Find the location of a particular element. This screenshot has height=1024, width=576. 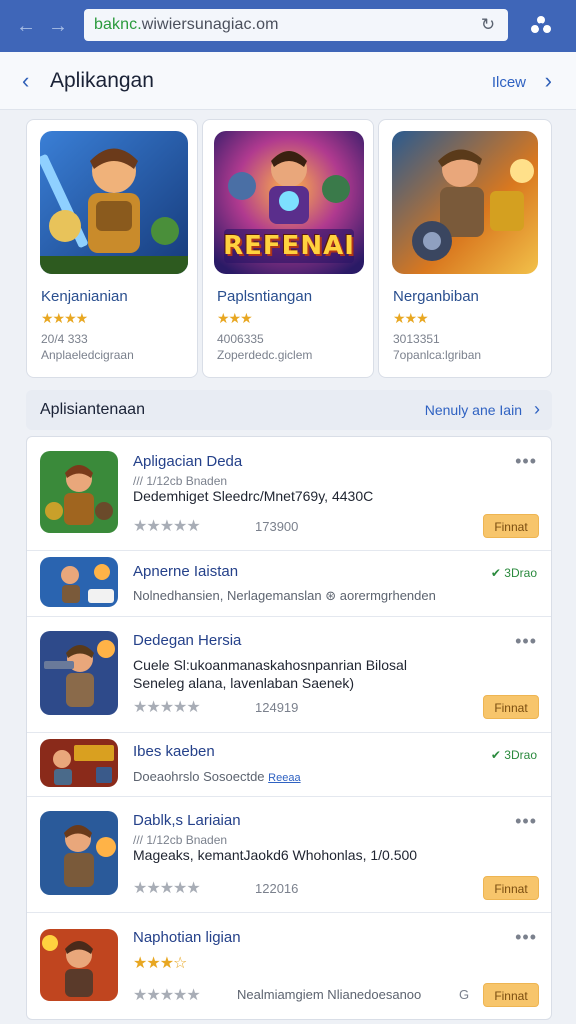

app-description: Dedemhiget Sleedrc/Mnet769y, 4430C is located at coordinates (253, 496).